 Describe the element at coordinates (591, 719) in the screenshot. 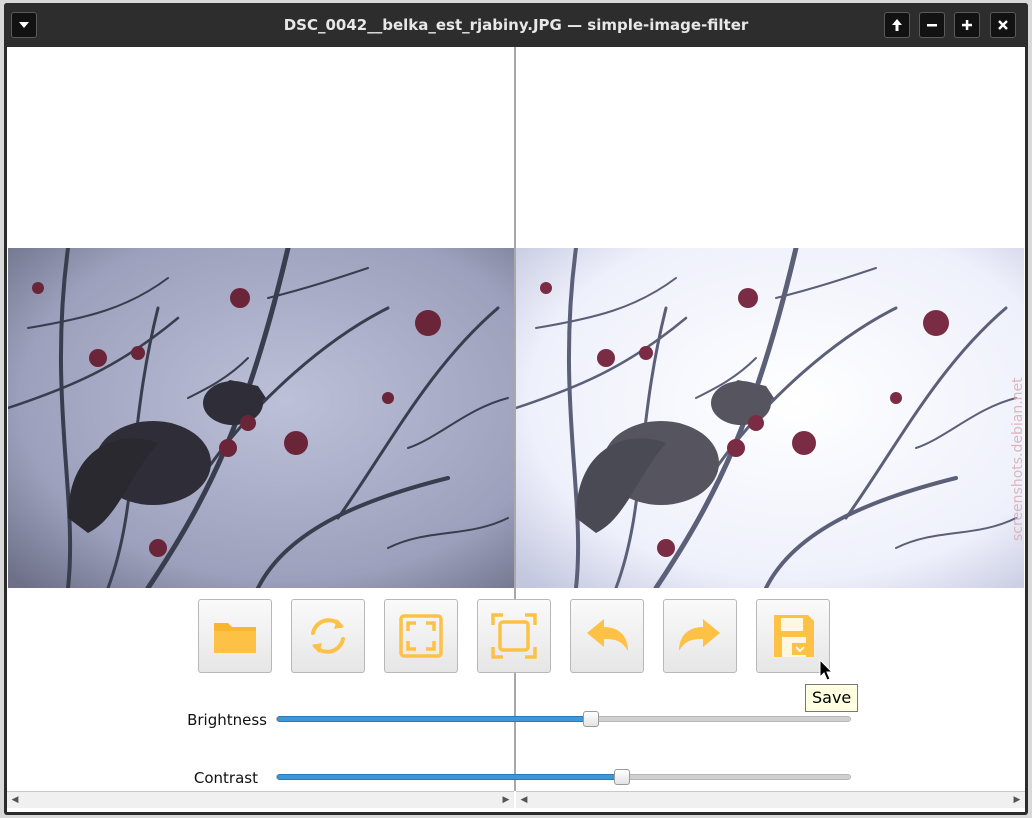

I see `brightness-slider-handle` at that location.